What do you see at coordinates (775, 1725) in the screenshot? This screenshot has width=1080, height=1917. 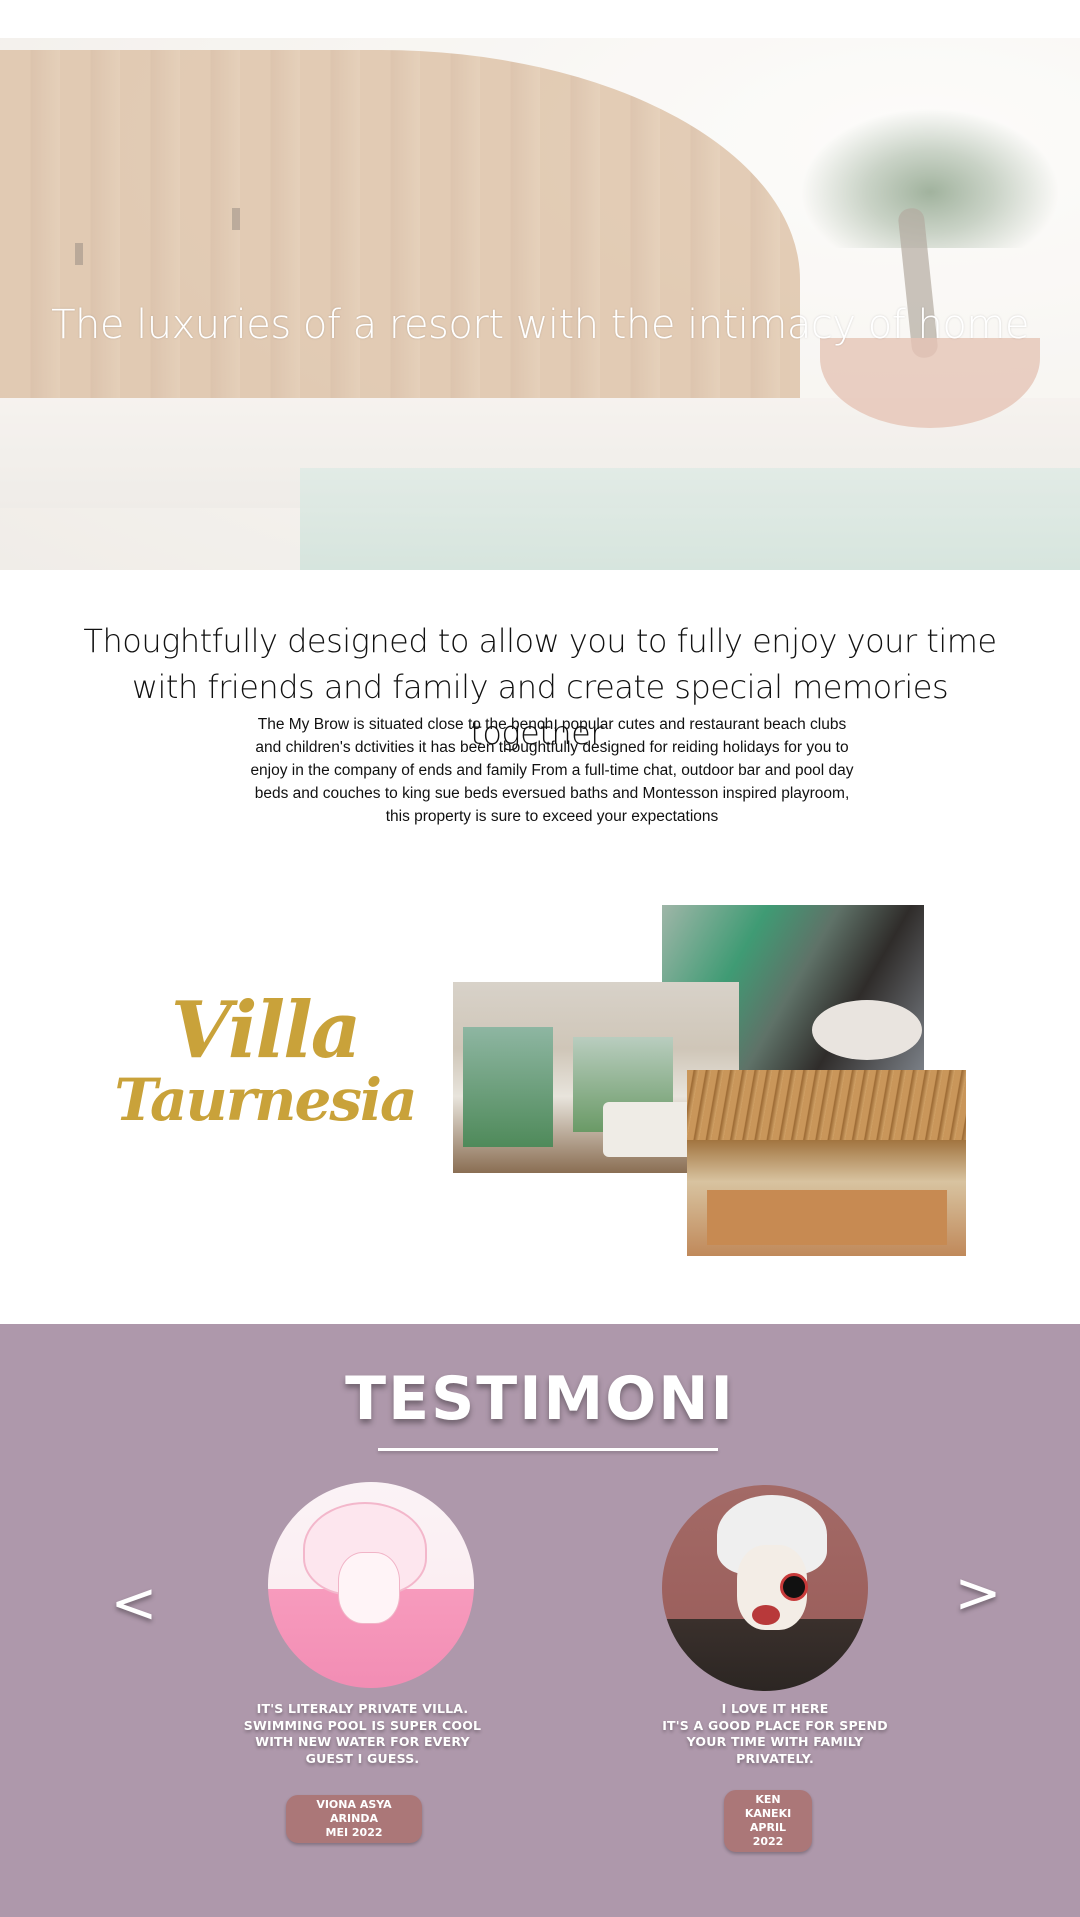 I see `quote-line: IT'S A GOOD PLACE FOR SPEND` at bounding box center [775, 1725].